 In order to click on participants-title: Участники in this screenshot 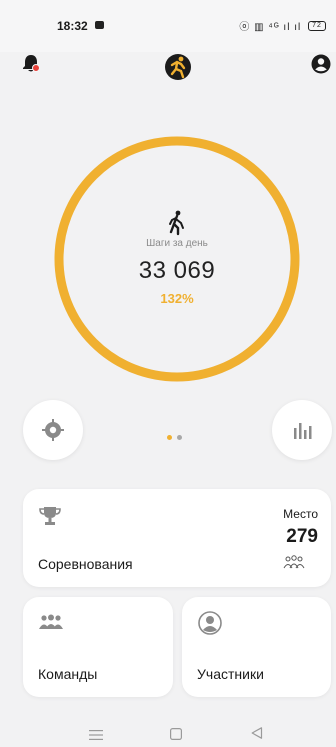, I will do `click(230, 674)`.